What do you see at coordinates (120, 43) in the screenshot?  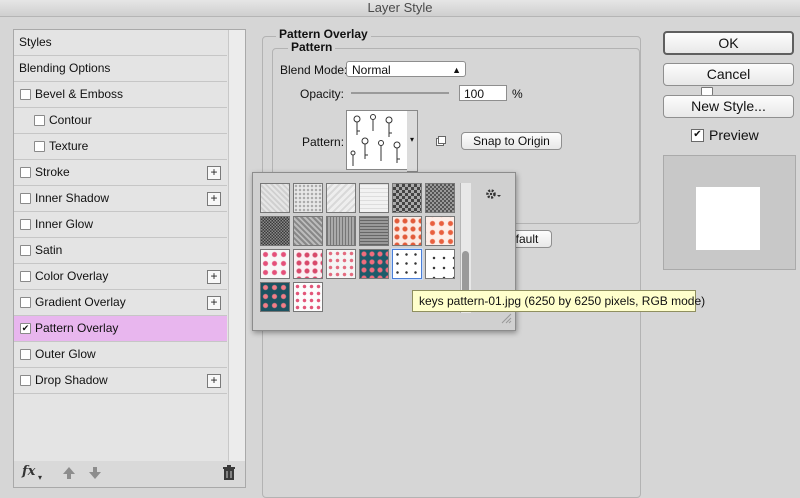 I see `sidebar-item-styles: Styles` at bounding box center [120, 43].